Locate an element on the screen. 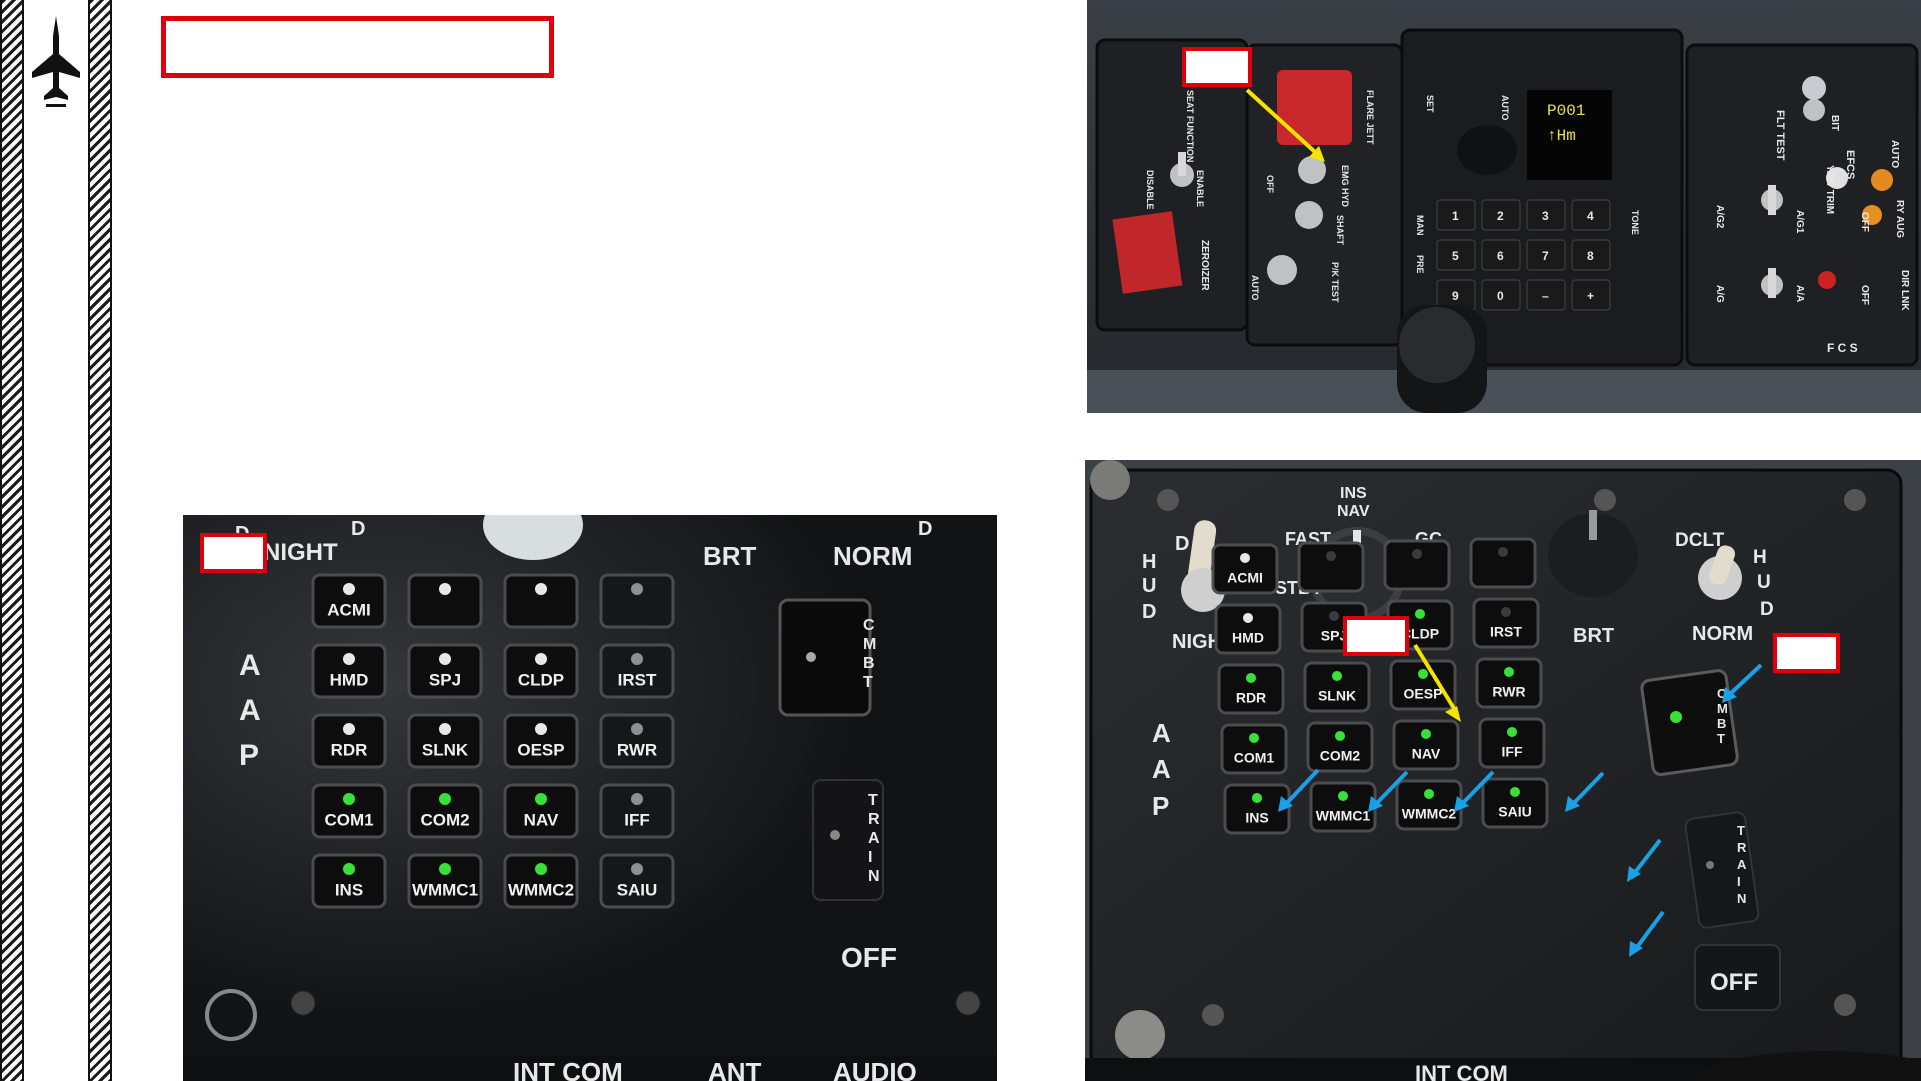 Image resolution: width=1921 pixels, height=1081 pixels. jet-icon is located at coordinates (56, 61).